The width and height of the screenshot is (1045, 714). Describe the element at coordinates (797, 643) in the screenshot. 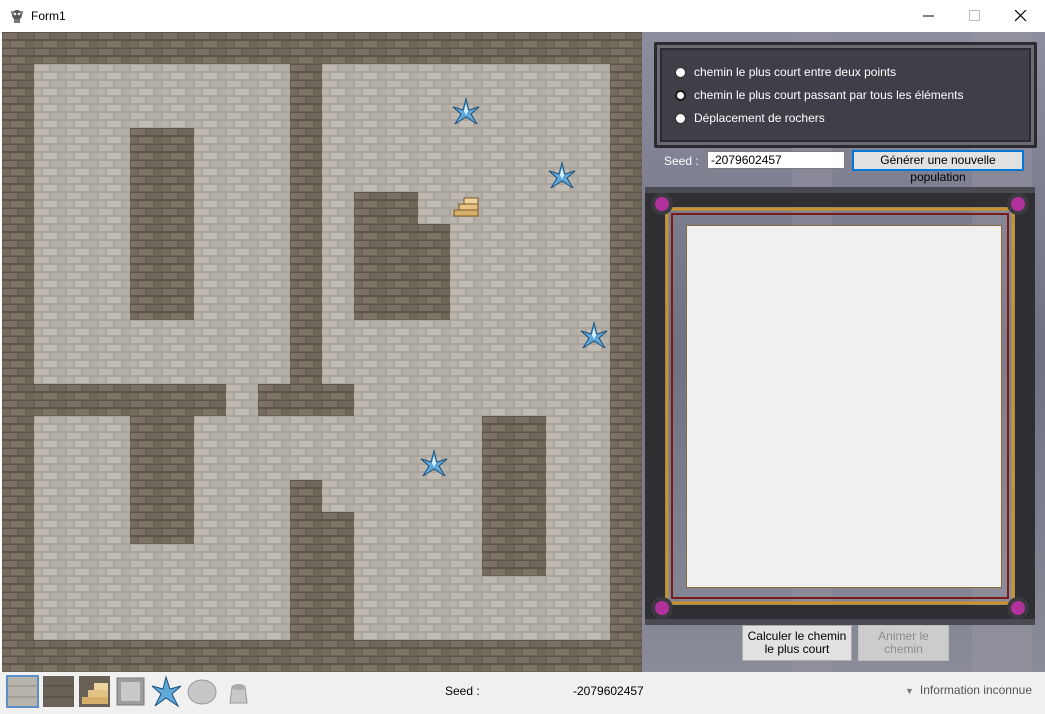

I see `calculate-shortest-path-button: Calculer le chemin le plus court` at that location.